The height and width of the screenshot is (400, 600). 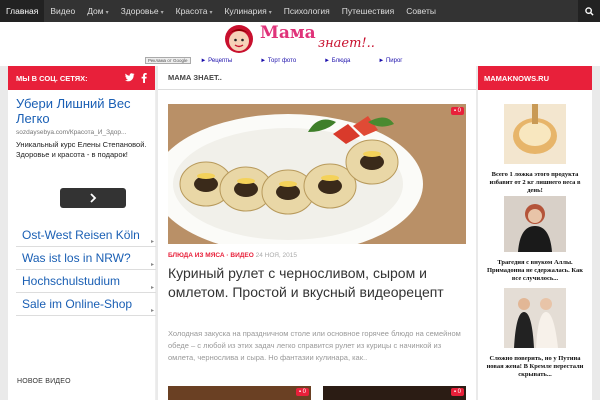 I want to click on nav-item-health: Здоровье ▾, so click(x=142, y=11).